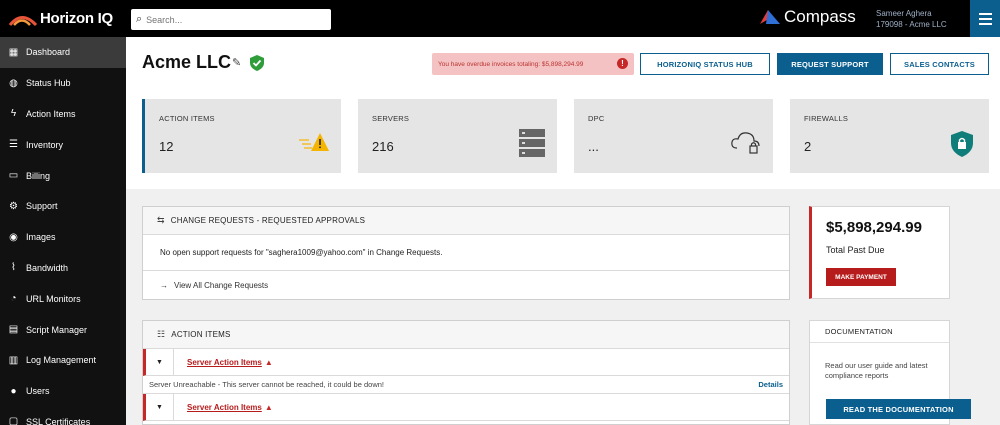 The width and height of the screenshot is (1000, 425). I want to click on verified-shield-icon, so click(257, 63).